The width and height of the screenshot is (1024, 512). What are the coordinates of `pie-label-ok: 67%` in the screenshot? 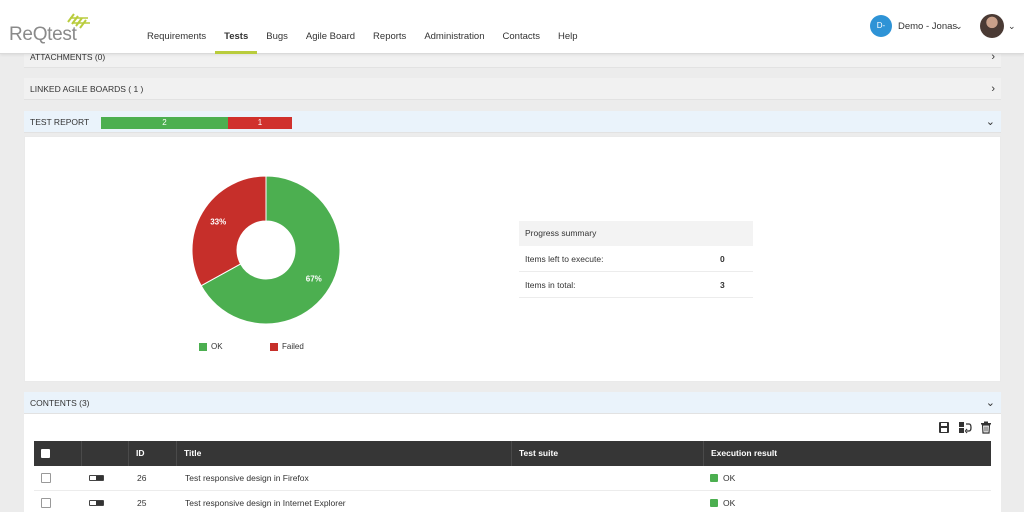 It's located at (314, 278).